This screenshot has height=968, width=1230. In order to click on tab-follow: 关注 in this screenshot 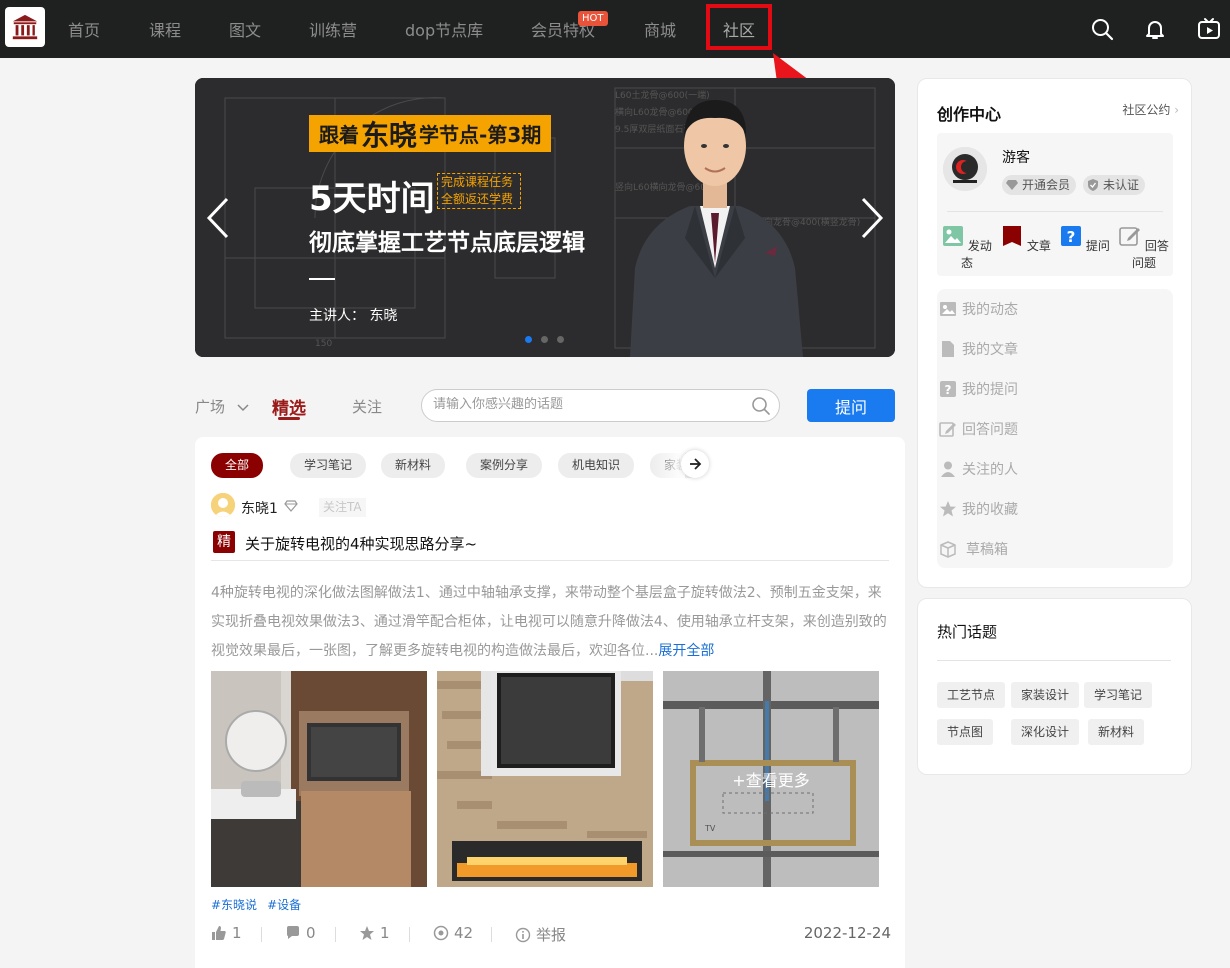, I will do `click(367, 406)`.